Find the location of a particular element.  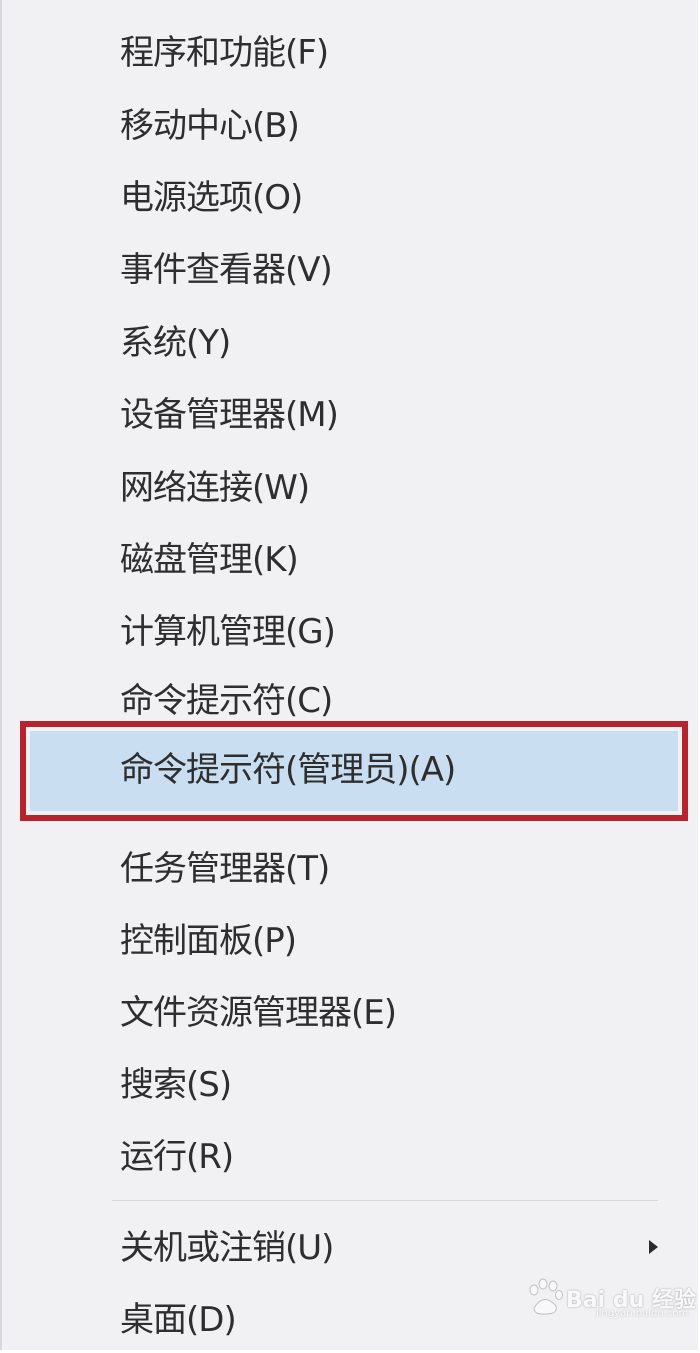

menu-item-run: 运行(R) is located at coordinates (350, 1157).